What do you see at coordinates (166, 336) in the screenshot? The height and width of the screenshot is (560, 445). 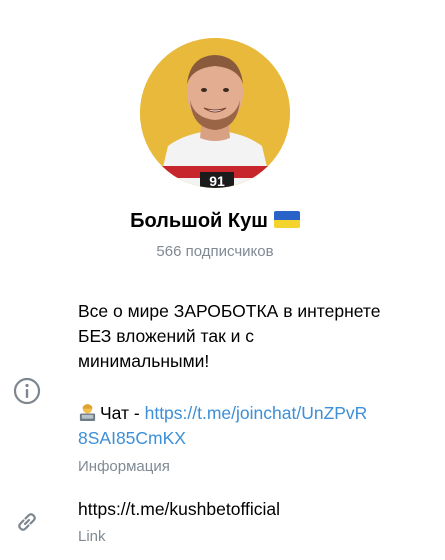 I see `description-line: БЕЗ вложений так и с` at bounding box center [166, 336].